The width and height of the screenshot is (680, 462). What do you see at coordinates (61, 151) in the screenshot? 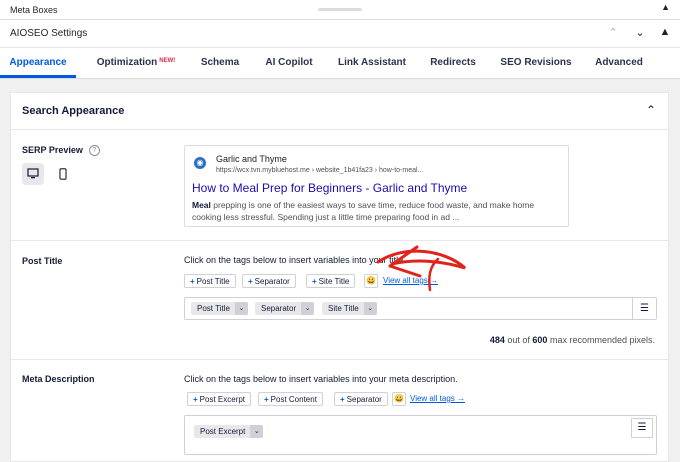
I see `serp-preview-label: SERP Preview?` at bounding box center [61, 151].